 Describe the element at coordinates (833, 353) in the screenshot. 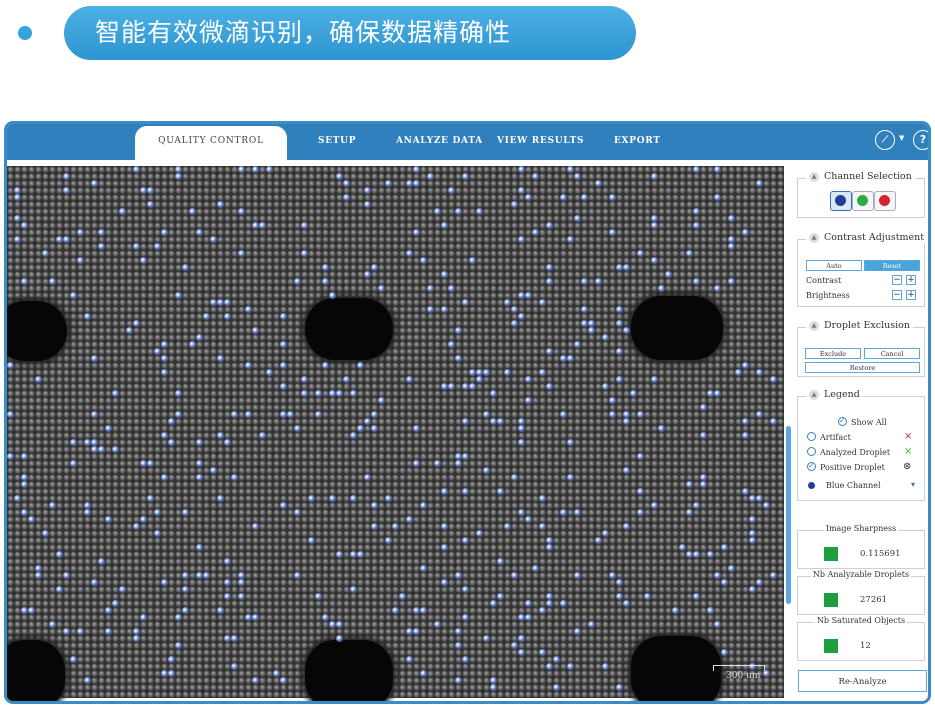

I see `exclude-button: Exclude` at that location.